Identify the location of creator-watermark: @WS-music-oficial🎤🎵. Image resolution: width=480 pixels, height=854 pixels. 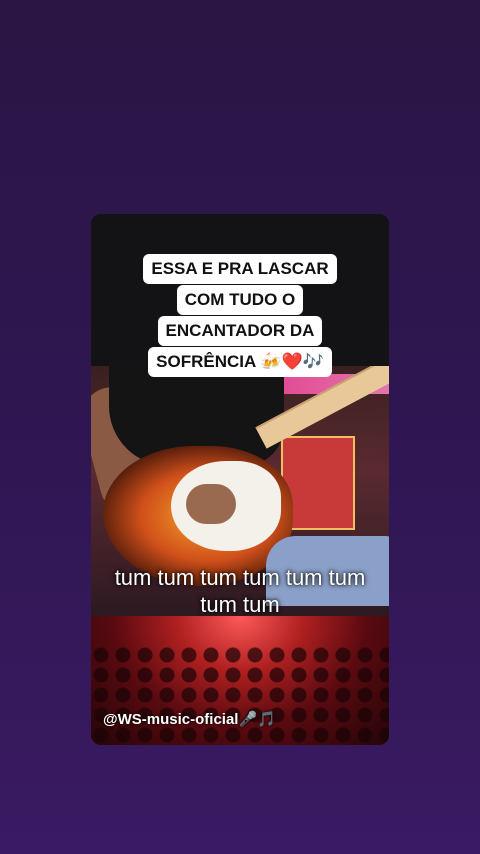
(189, 719).